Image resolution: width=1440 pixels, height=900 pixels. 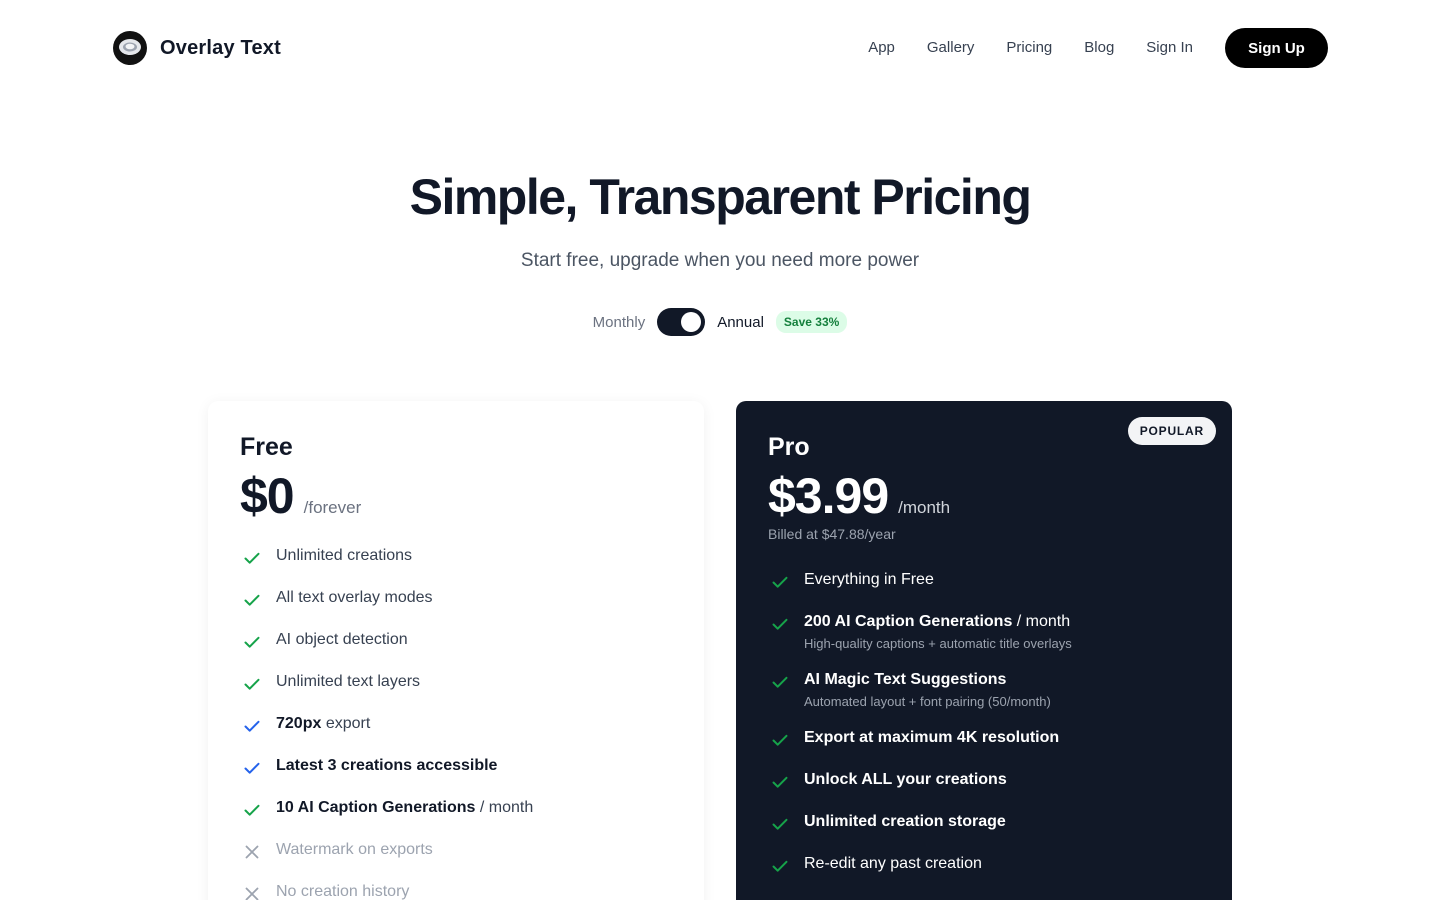 What do you see at coordinates (130, 48) in the screenshot?
I see `logo-icon` at bounding box center [130, 48].